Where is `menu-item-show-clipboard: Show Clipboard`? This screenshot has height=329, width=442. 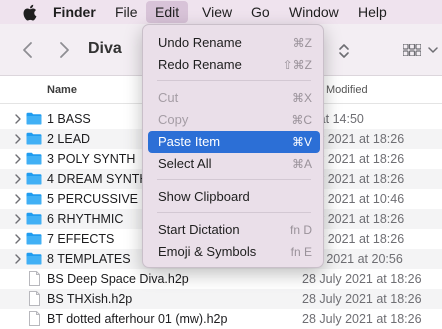 menu-item-show-clipboard: Show Clipboard is located at coordinates (234, 197).